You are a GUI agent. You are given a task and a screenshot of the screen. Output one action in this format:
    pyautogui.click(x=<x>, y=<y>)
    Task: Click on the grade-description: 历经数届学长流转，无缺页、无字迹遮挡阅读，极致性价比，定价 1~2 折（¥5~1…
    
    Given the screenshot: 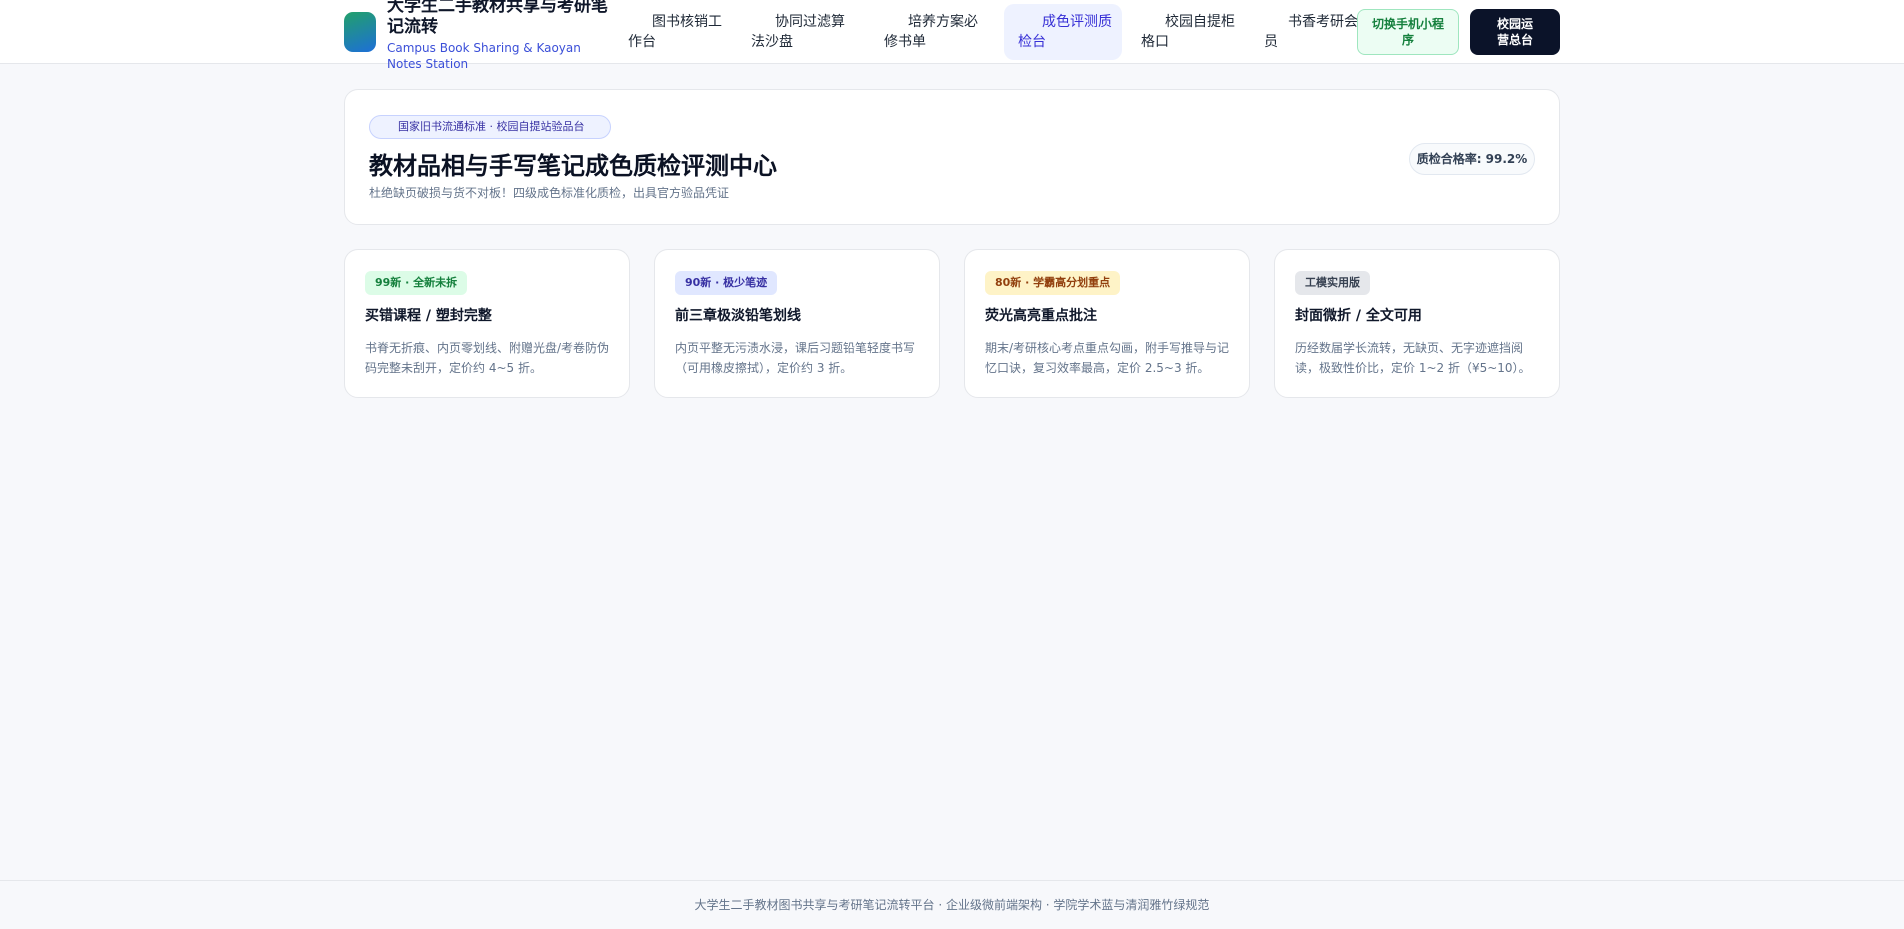 What is the action you would take?
    pyautogui.click(x=1413, y=358)
    